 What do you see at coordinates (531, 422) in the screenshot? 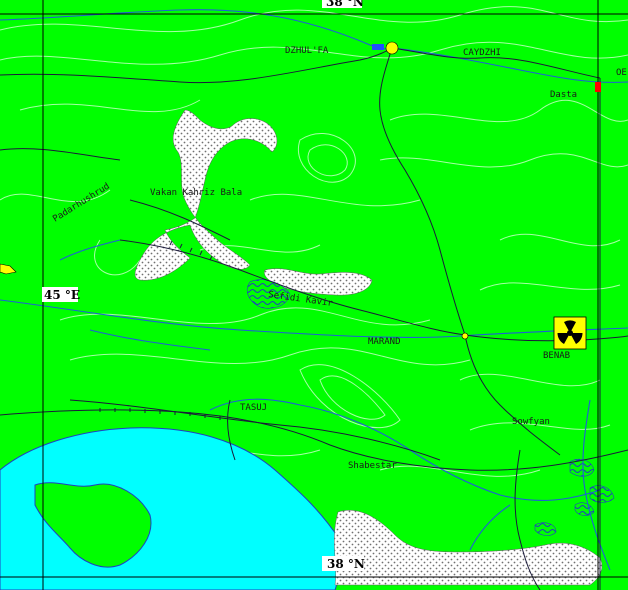
I see `place-label-sowfyan: Sowfyan` at bounding box center [531, 422].